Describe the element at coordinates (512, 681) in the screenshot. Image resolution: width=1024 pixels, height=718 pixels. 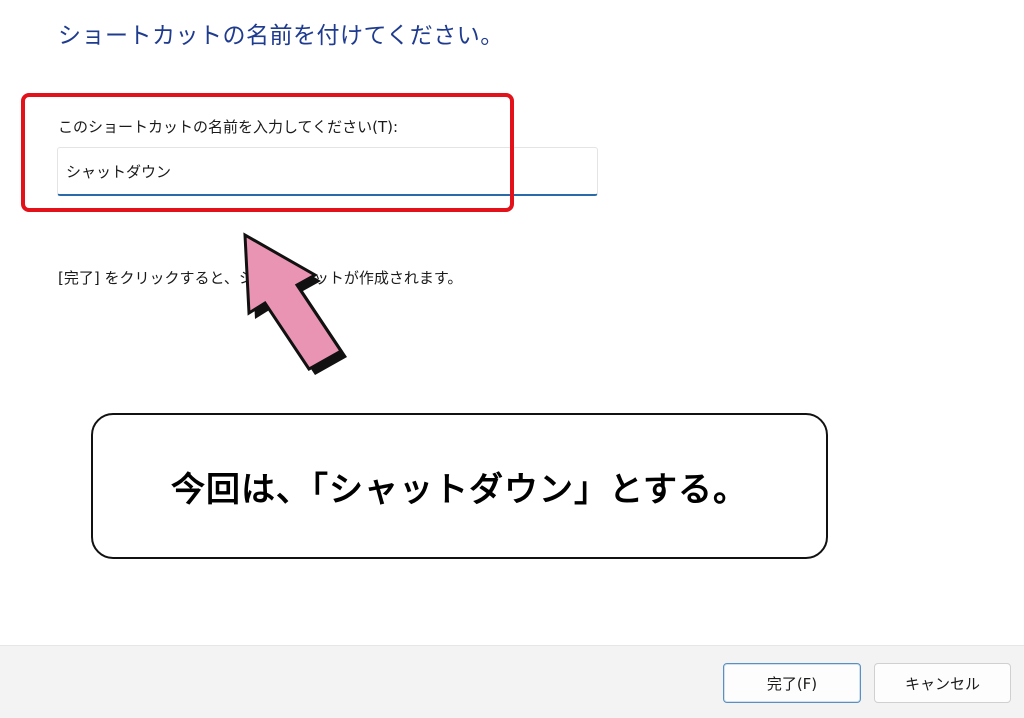
I see `footer-bar` at that location.